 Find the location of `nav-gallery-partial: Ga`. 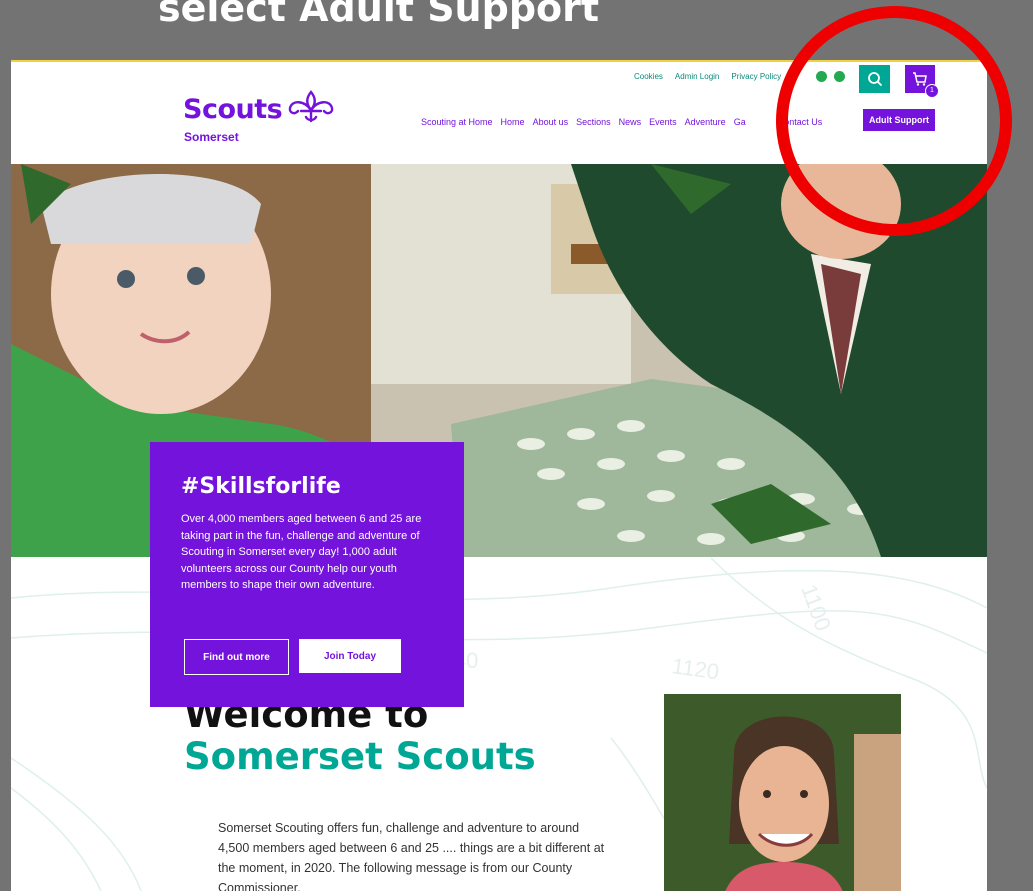

nav-gallery-partial: Ga is located at coordinates (740, 122).